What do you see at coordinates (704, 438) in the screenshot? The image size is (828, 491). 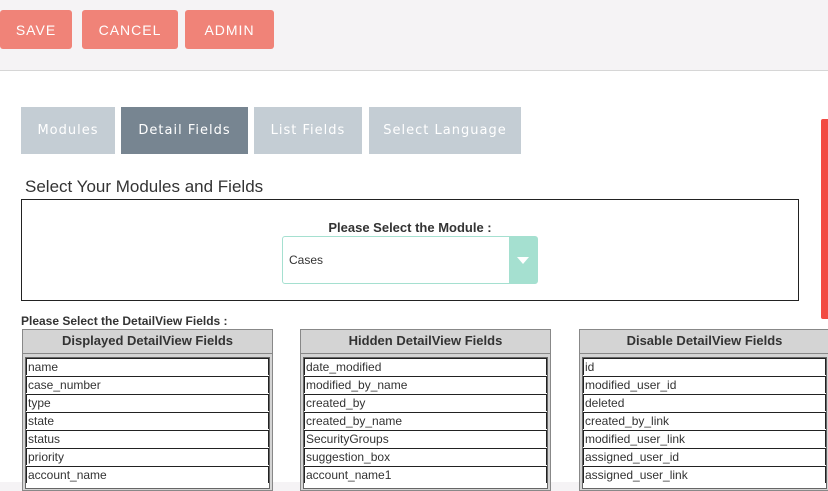 I see `list-item: modified_user_link` at bounding box center [704, 438].